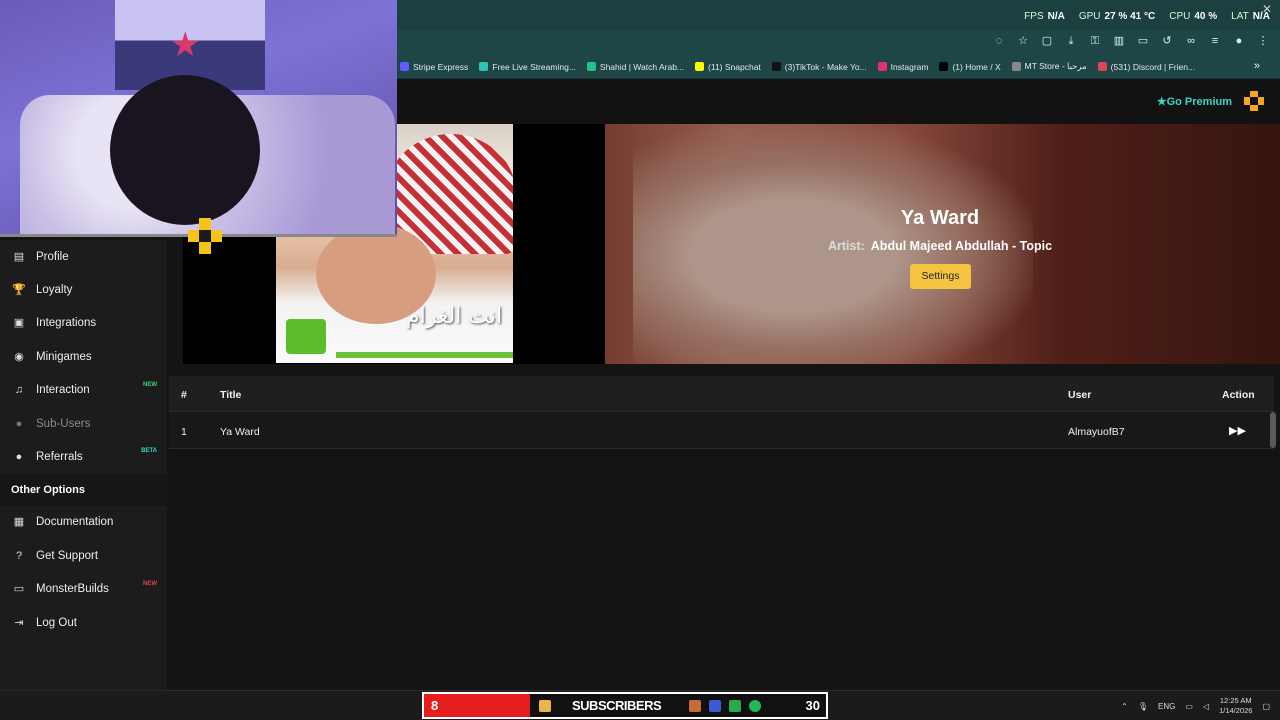  Describe the element at coordinates (19, 589) in the screenshot. I see `laptop-icon: ▭` at that location.